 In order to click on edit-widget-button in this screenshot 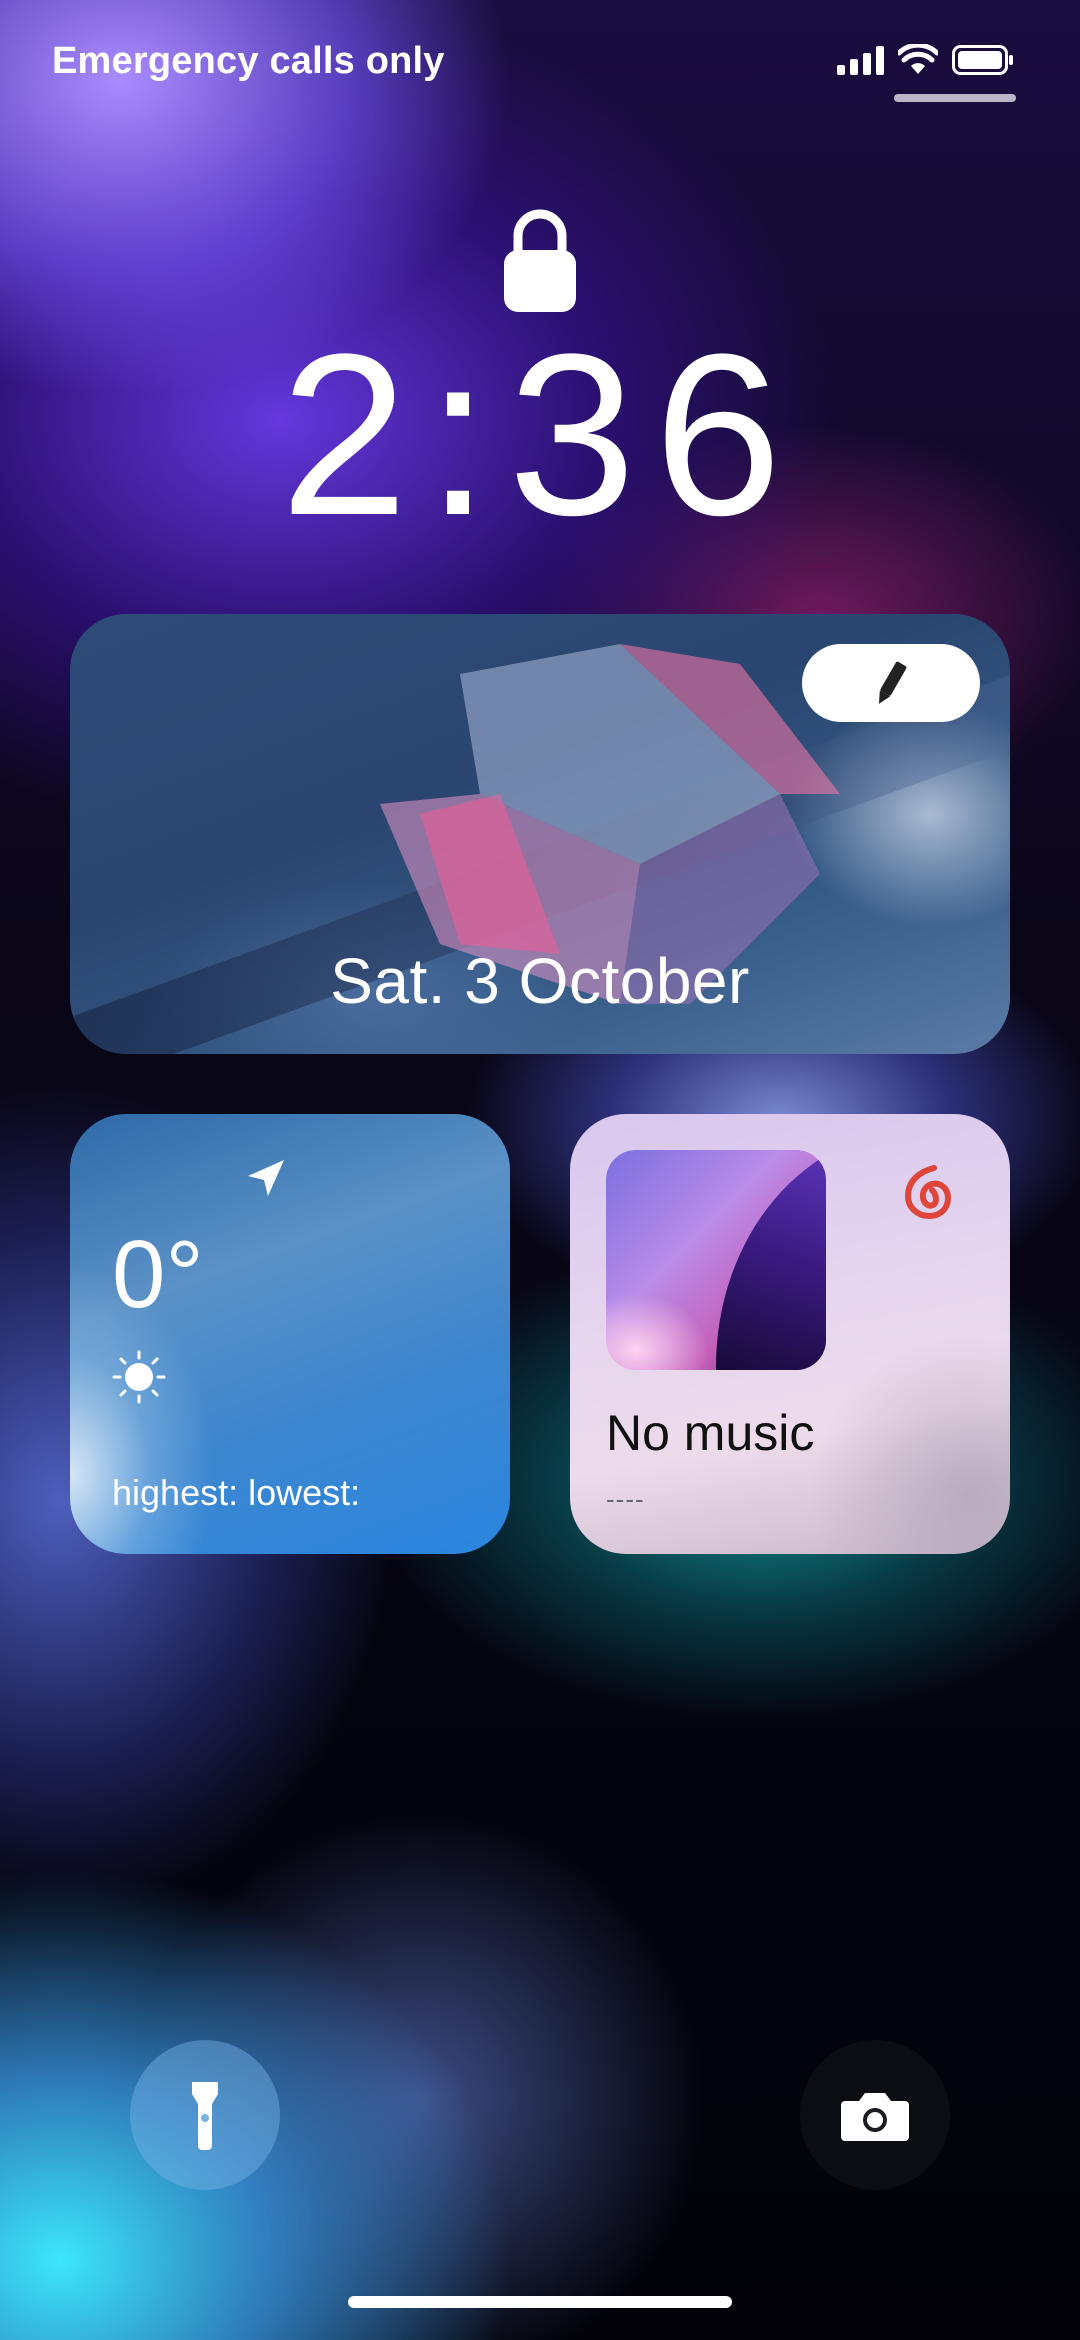, I will do `click(891, 683)`.